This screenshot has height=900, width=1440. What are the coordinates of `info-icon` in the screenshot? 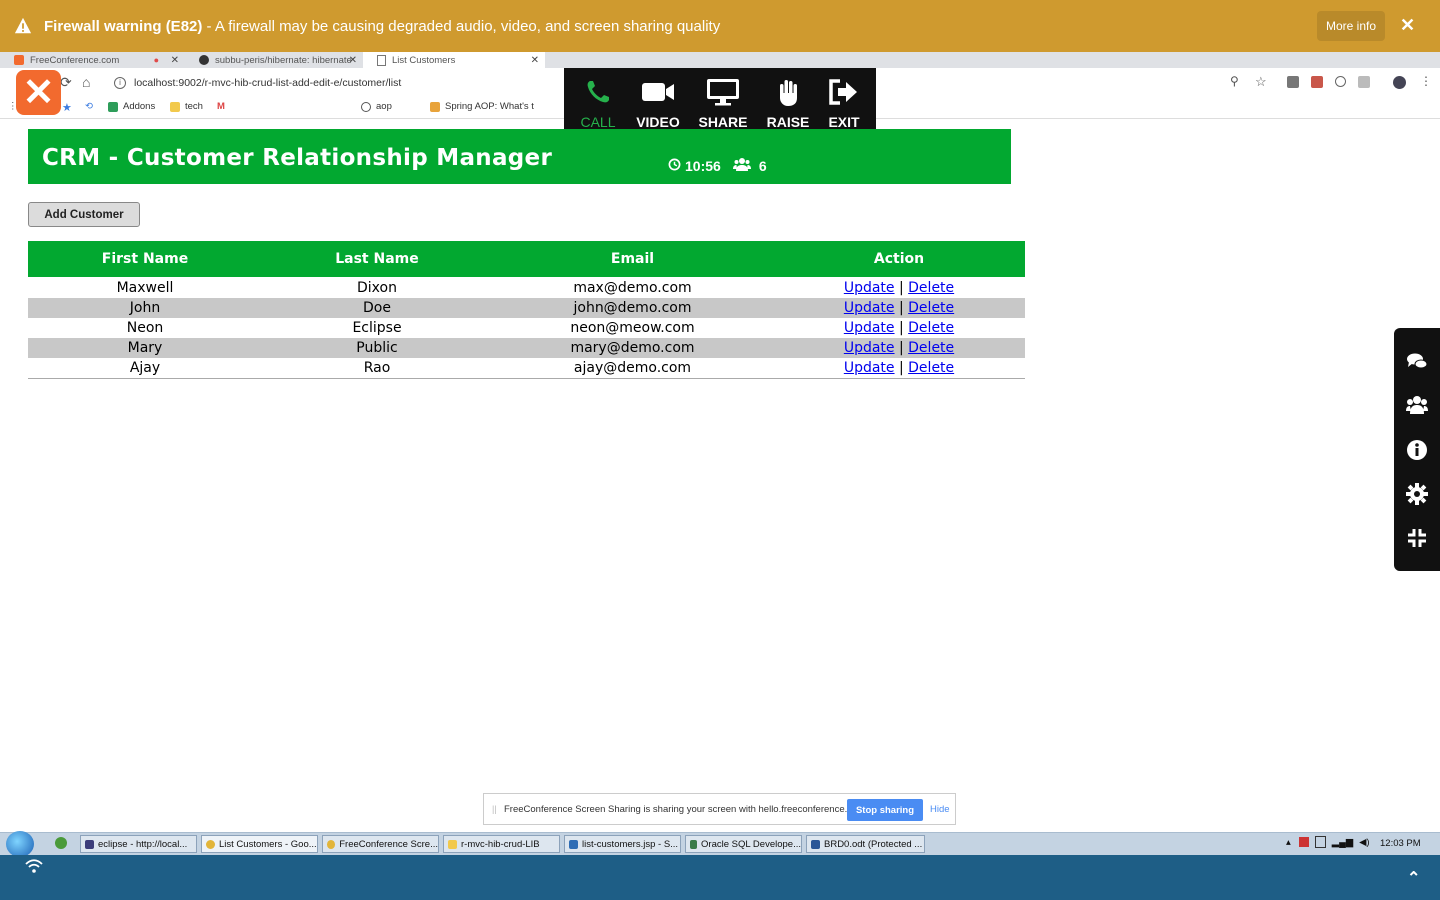 It's located at (1417, 450).